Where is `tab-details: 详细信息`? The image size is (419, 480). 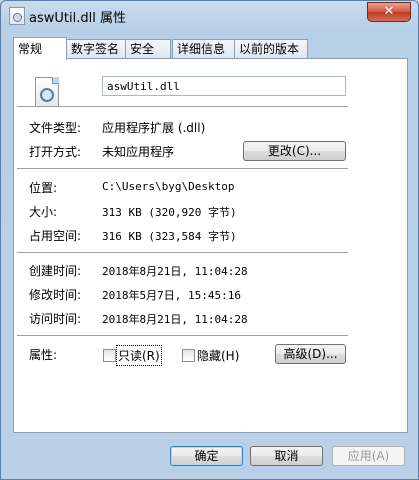 tab-details: 详细信息 is located at coordinates (203, 49).